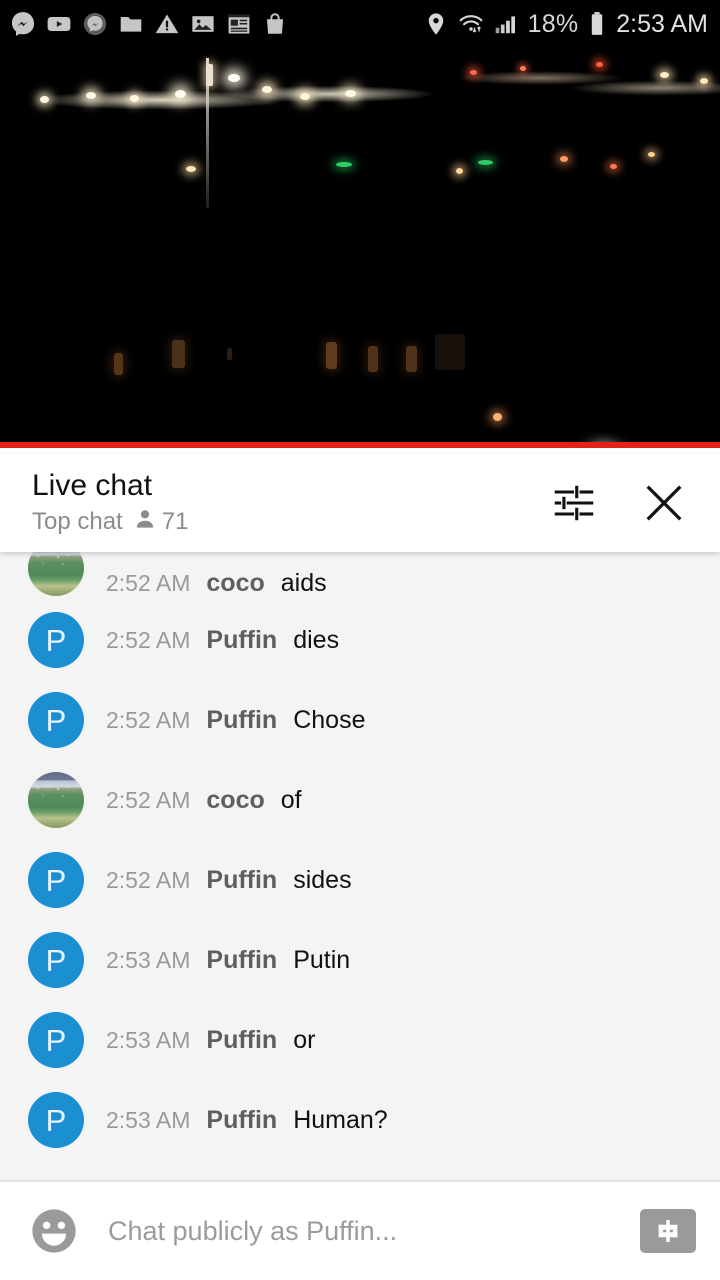 This screenshot has height=1280, width=720. Describe the element at coordinates (329, 719) in the screenshot. I see `message-text: Chose` at that location.